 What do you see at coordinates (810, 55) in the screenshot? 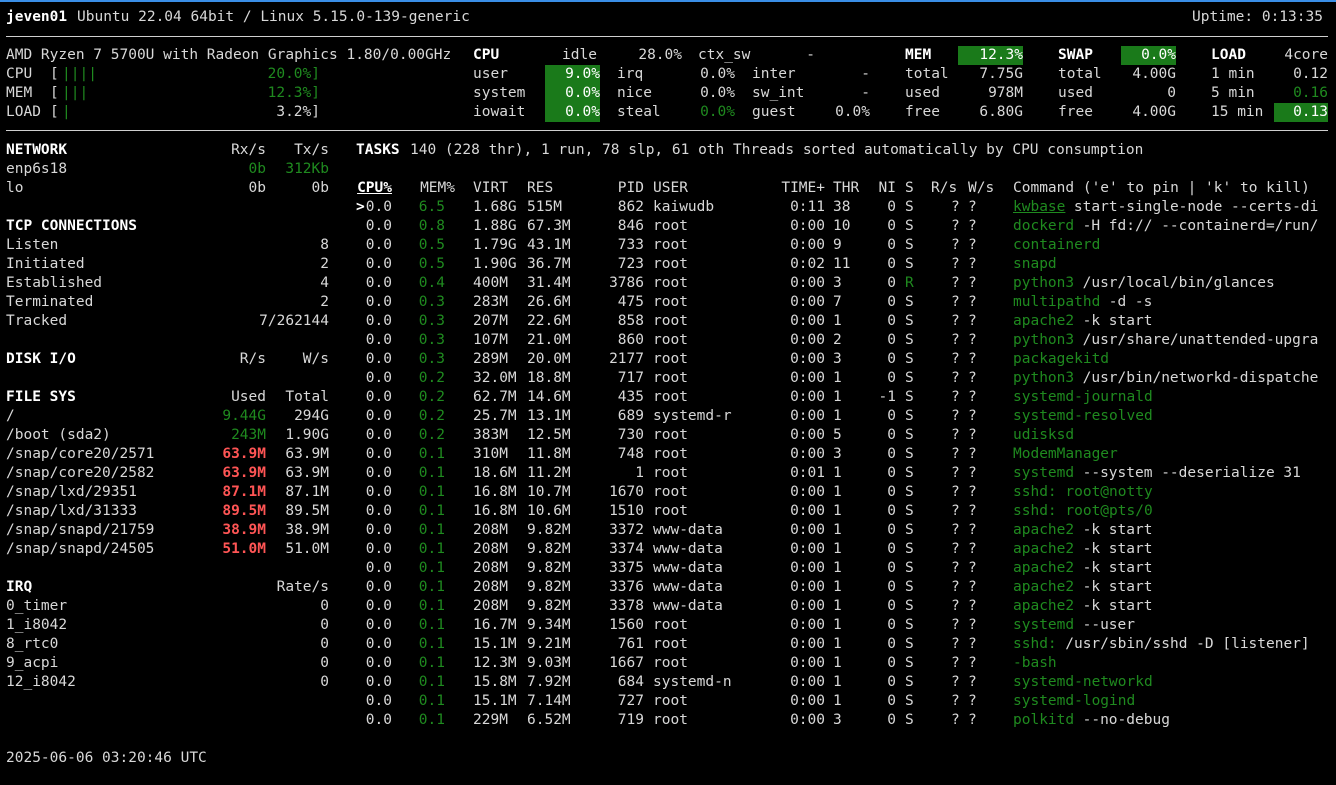
I see `ctx-sw-value: -` at bounding box center [810, 55].